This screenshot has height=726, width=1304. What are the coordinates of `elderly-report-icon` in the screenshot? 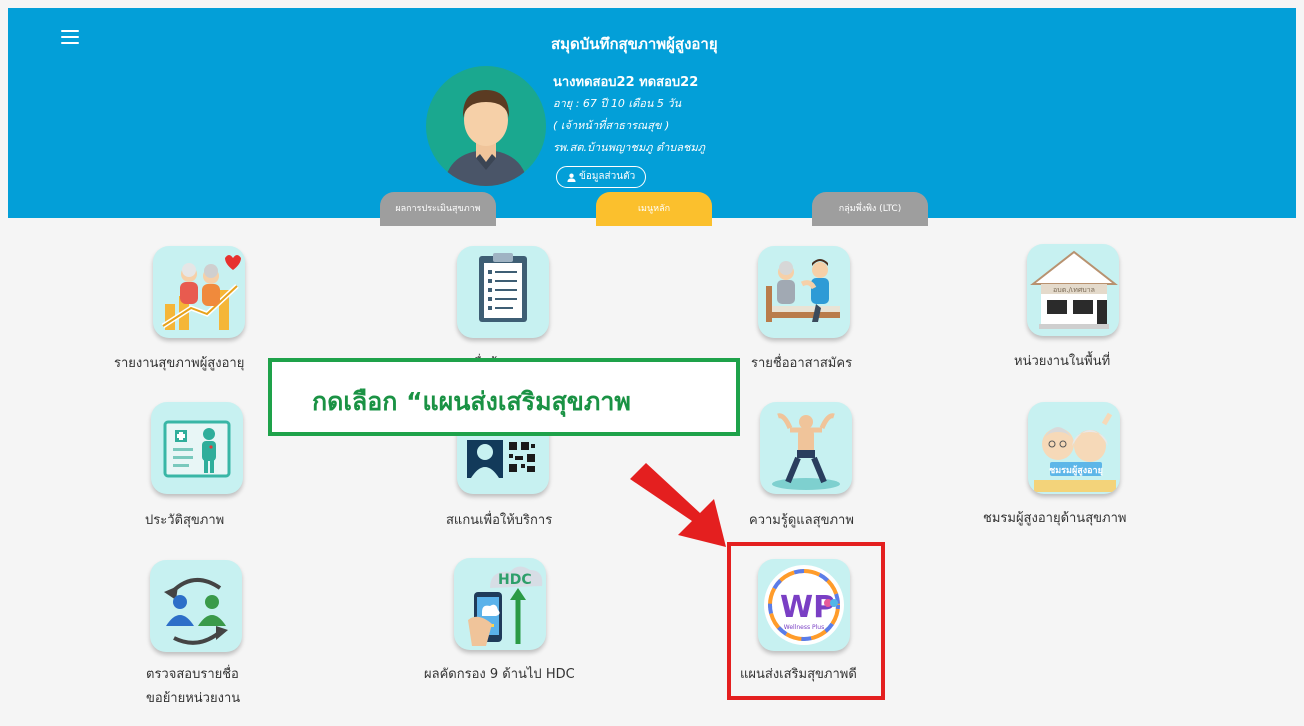 It's located at (199, 292).